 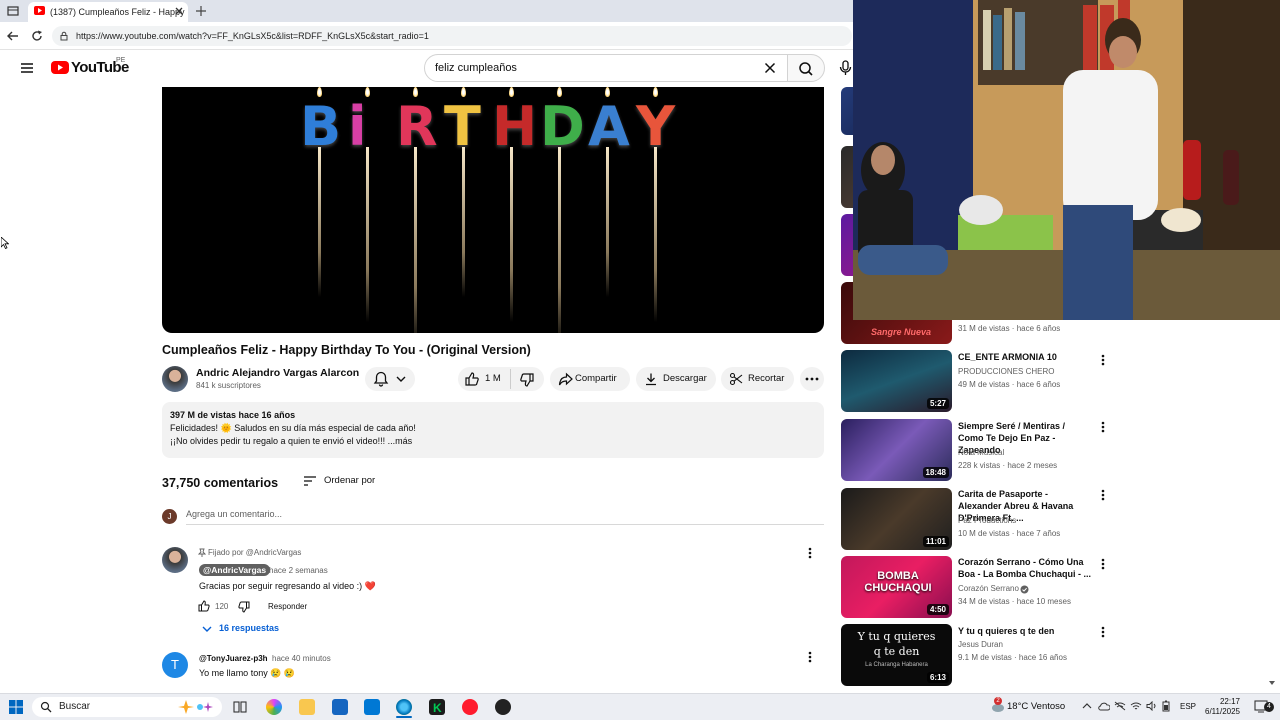 I want to click on network-off-icon, so click(x=1120, y=706).